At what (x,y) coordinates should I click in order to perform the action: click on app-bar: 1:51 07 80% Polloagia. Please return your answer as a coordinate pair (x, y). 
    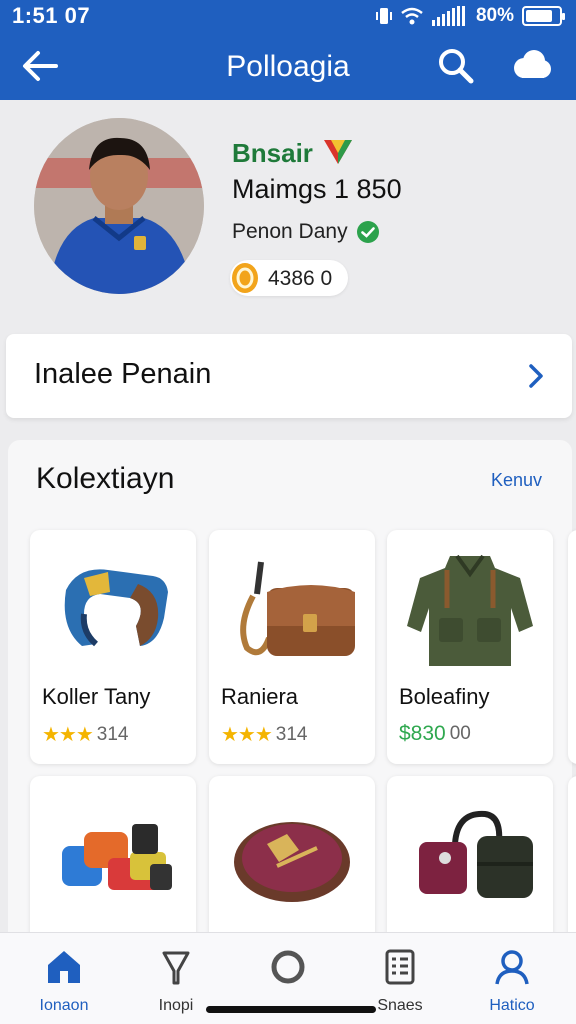
    Looking at the image, I should click on (288, 50).